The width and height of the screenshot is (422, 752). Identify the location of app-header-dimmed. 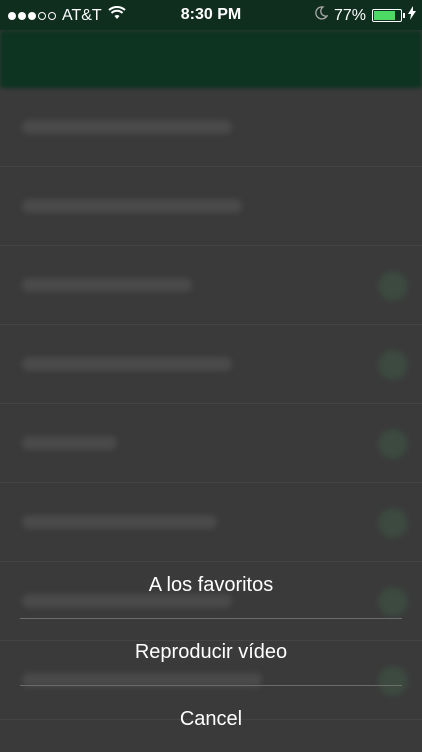
(211, 59).